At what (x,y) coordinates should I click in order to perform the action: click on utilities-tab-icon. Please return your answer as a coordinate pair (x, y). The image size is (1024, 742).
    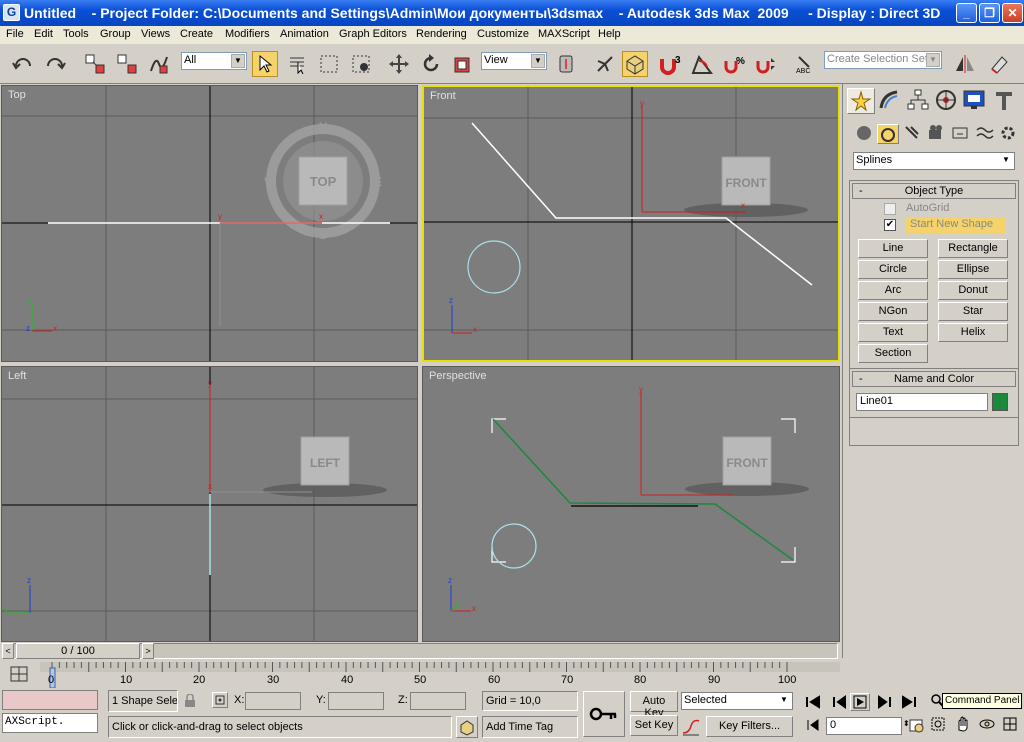
    Looking at the image, I should click on (1005, 101).